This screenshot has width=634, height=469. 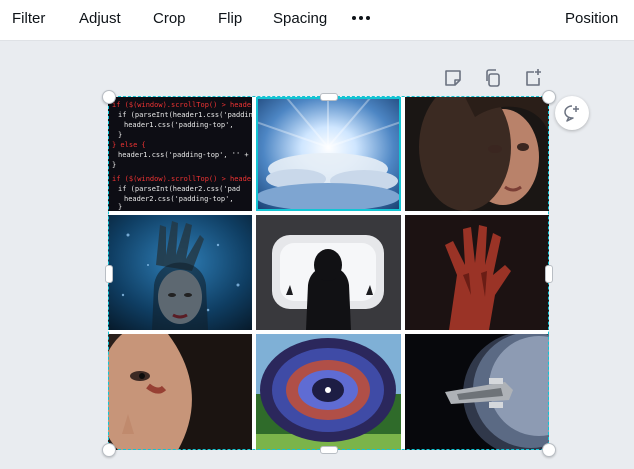 I want to click on grid-cell-face-photo, so click(x=180, y=392).